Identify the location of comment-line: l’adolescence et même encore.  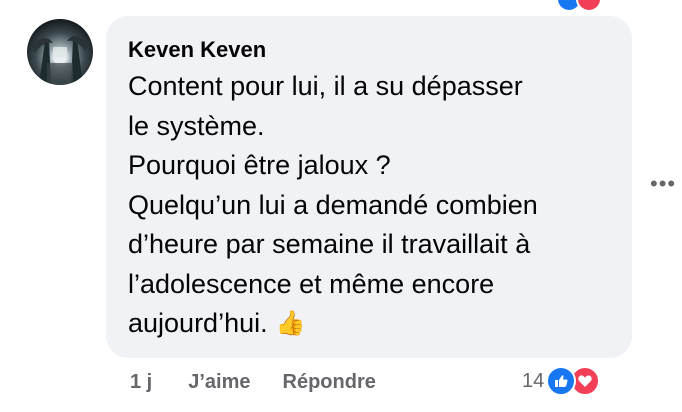
(311, 283).